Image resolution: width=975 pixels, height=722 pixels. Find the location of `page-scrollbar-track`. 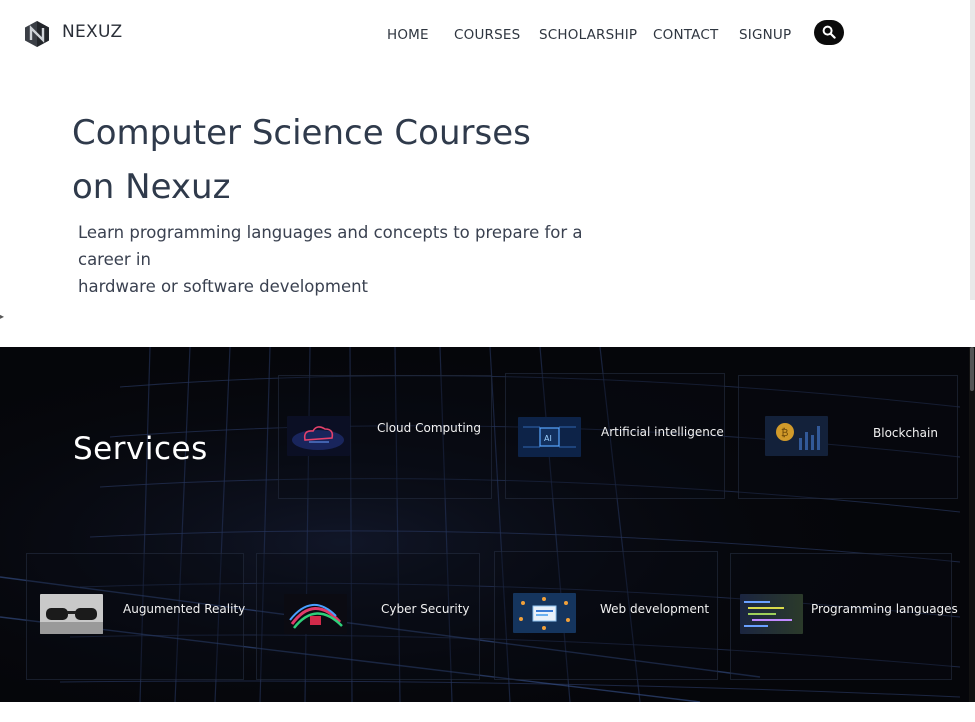

page-scrollbar-track is located at coordinates (972, 150).